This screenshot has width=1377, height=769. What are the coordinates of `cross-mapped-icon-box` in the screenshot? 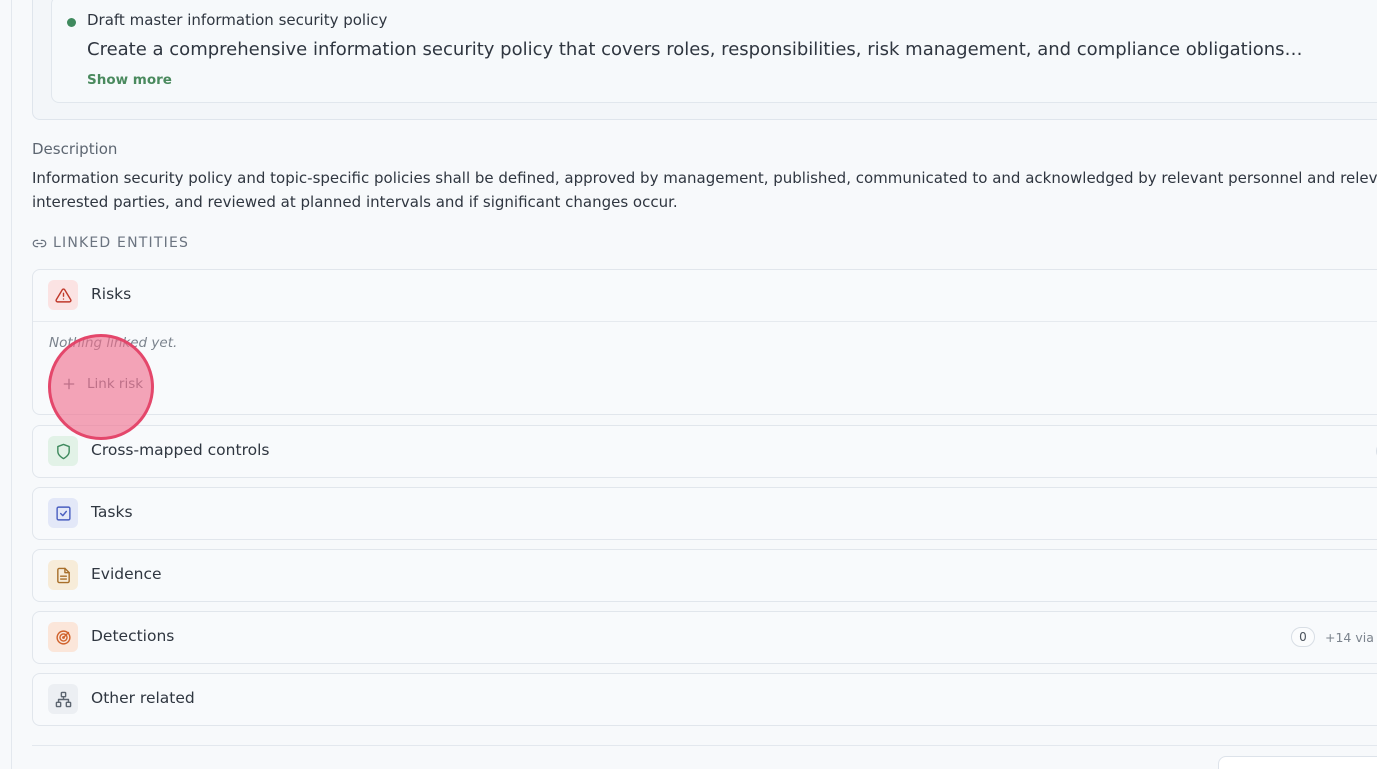 It's located at (63, 451).